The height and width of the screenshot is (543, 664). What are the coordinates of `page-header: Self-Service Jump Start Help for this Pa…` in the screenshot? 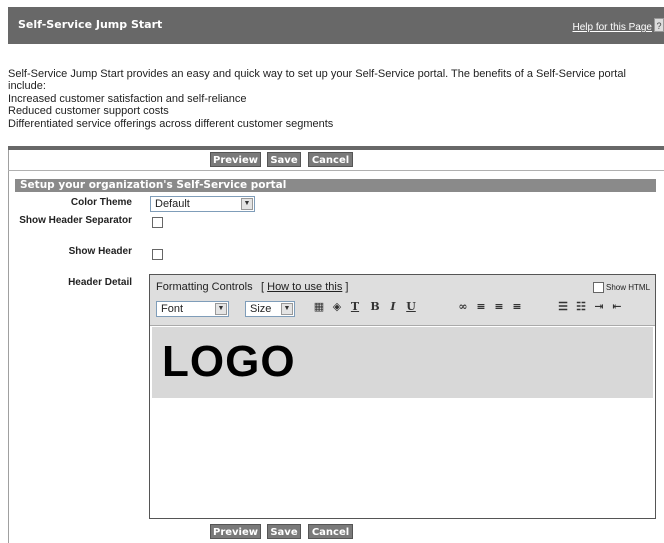 It's located at (336, 25).